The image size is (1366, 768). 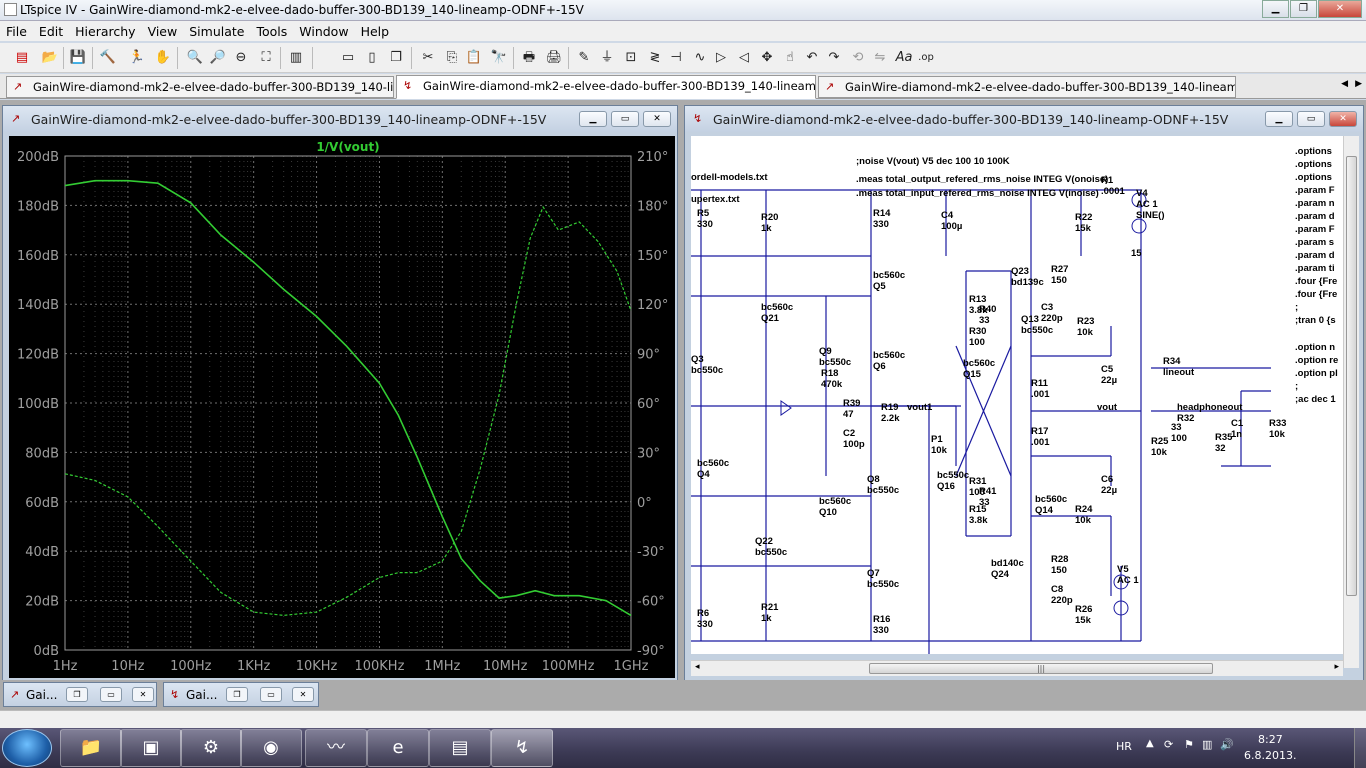 What do you see at coordinates (218, 58) in the screenshot?
I see `pan-icon: 🔎` at bounding box center [218, 58].